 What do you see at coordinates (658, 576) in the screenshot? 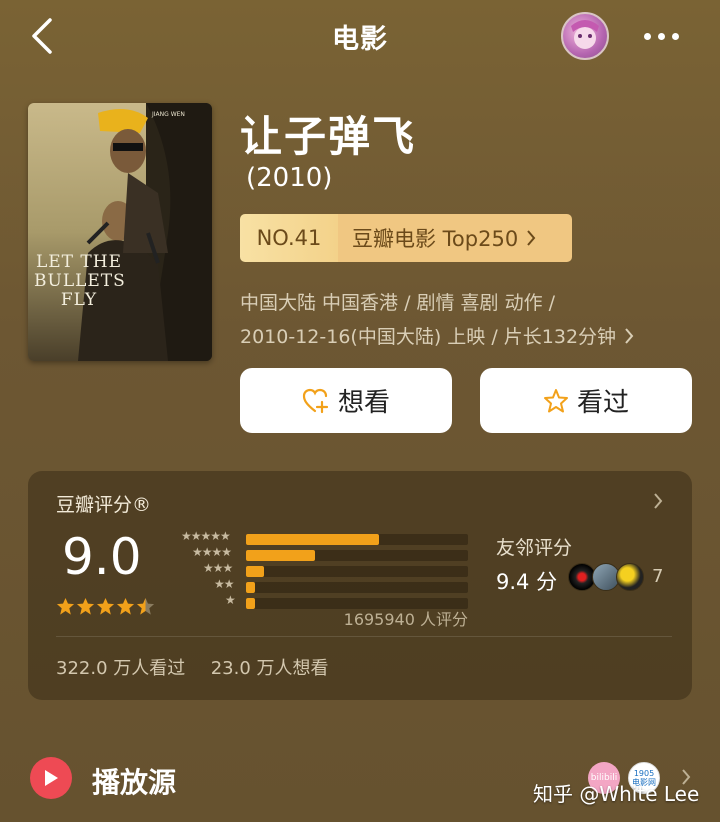
I see `friends-count: 7` at bounding box center [658, 576].